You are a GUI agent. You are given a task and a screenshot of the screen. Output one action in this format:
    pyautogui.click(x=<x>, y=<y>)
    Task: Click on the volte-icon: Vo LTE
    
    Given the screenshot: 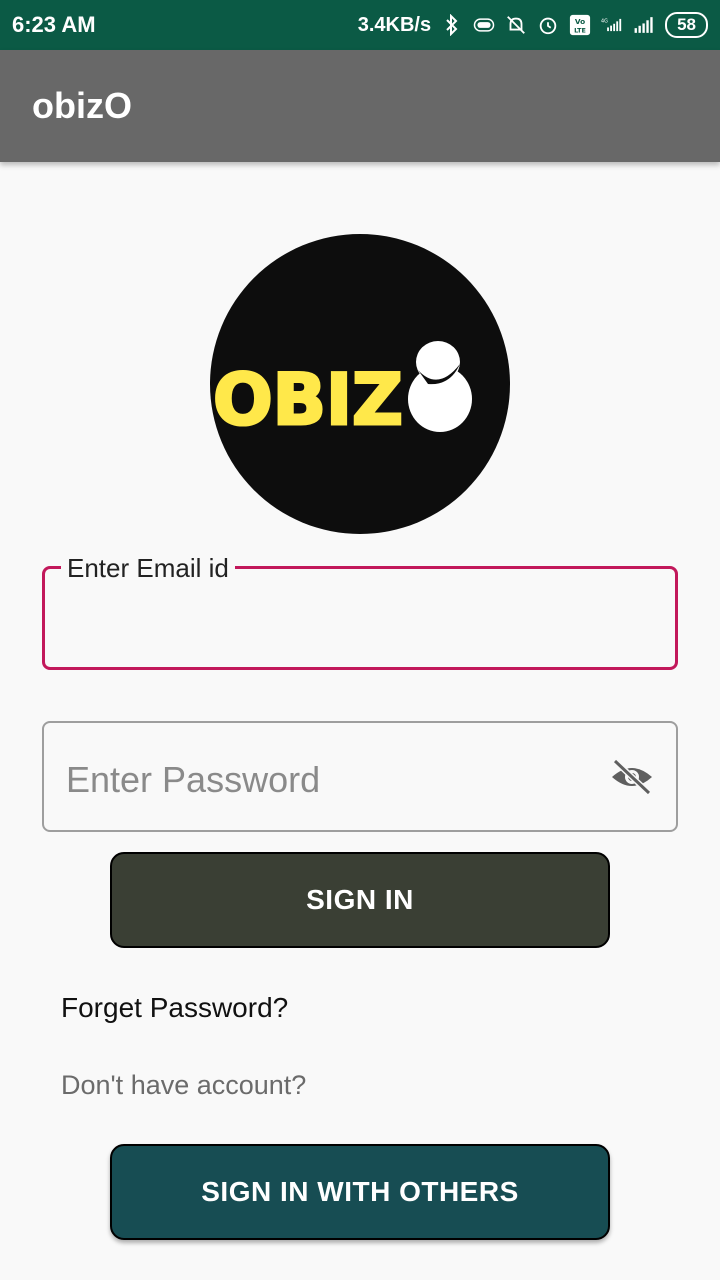 What is the action you would take?
    pyautogui.click(x=580, y=25)
    